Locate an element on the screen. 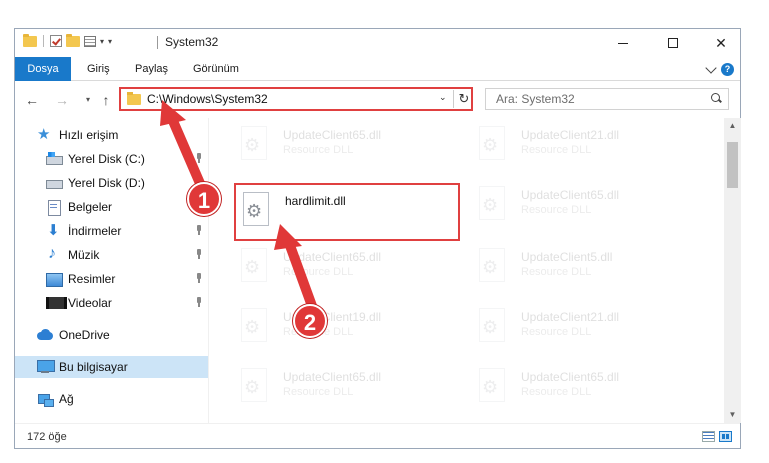 The image size is (769, 463). ribbon: Dosya Giriş Paylaş Görünüm ? is located at coordinates (377, 69).